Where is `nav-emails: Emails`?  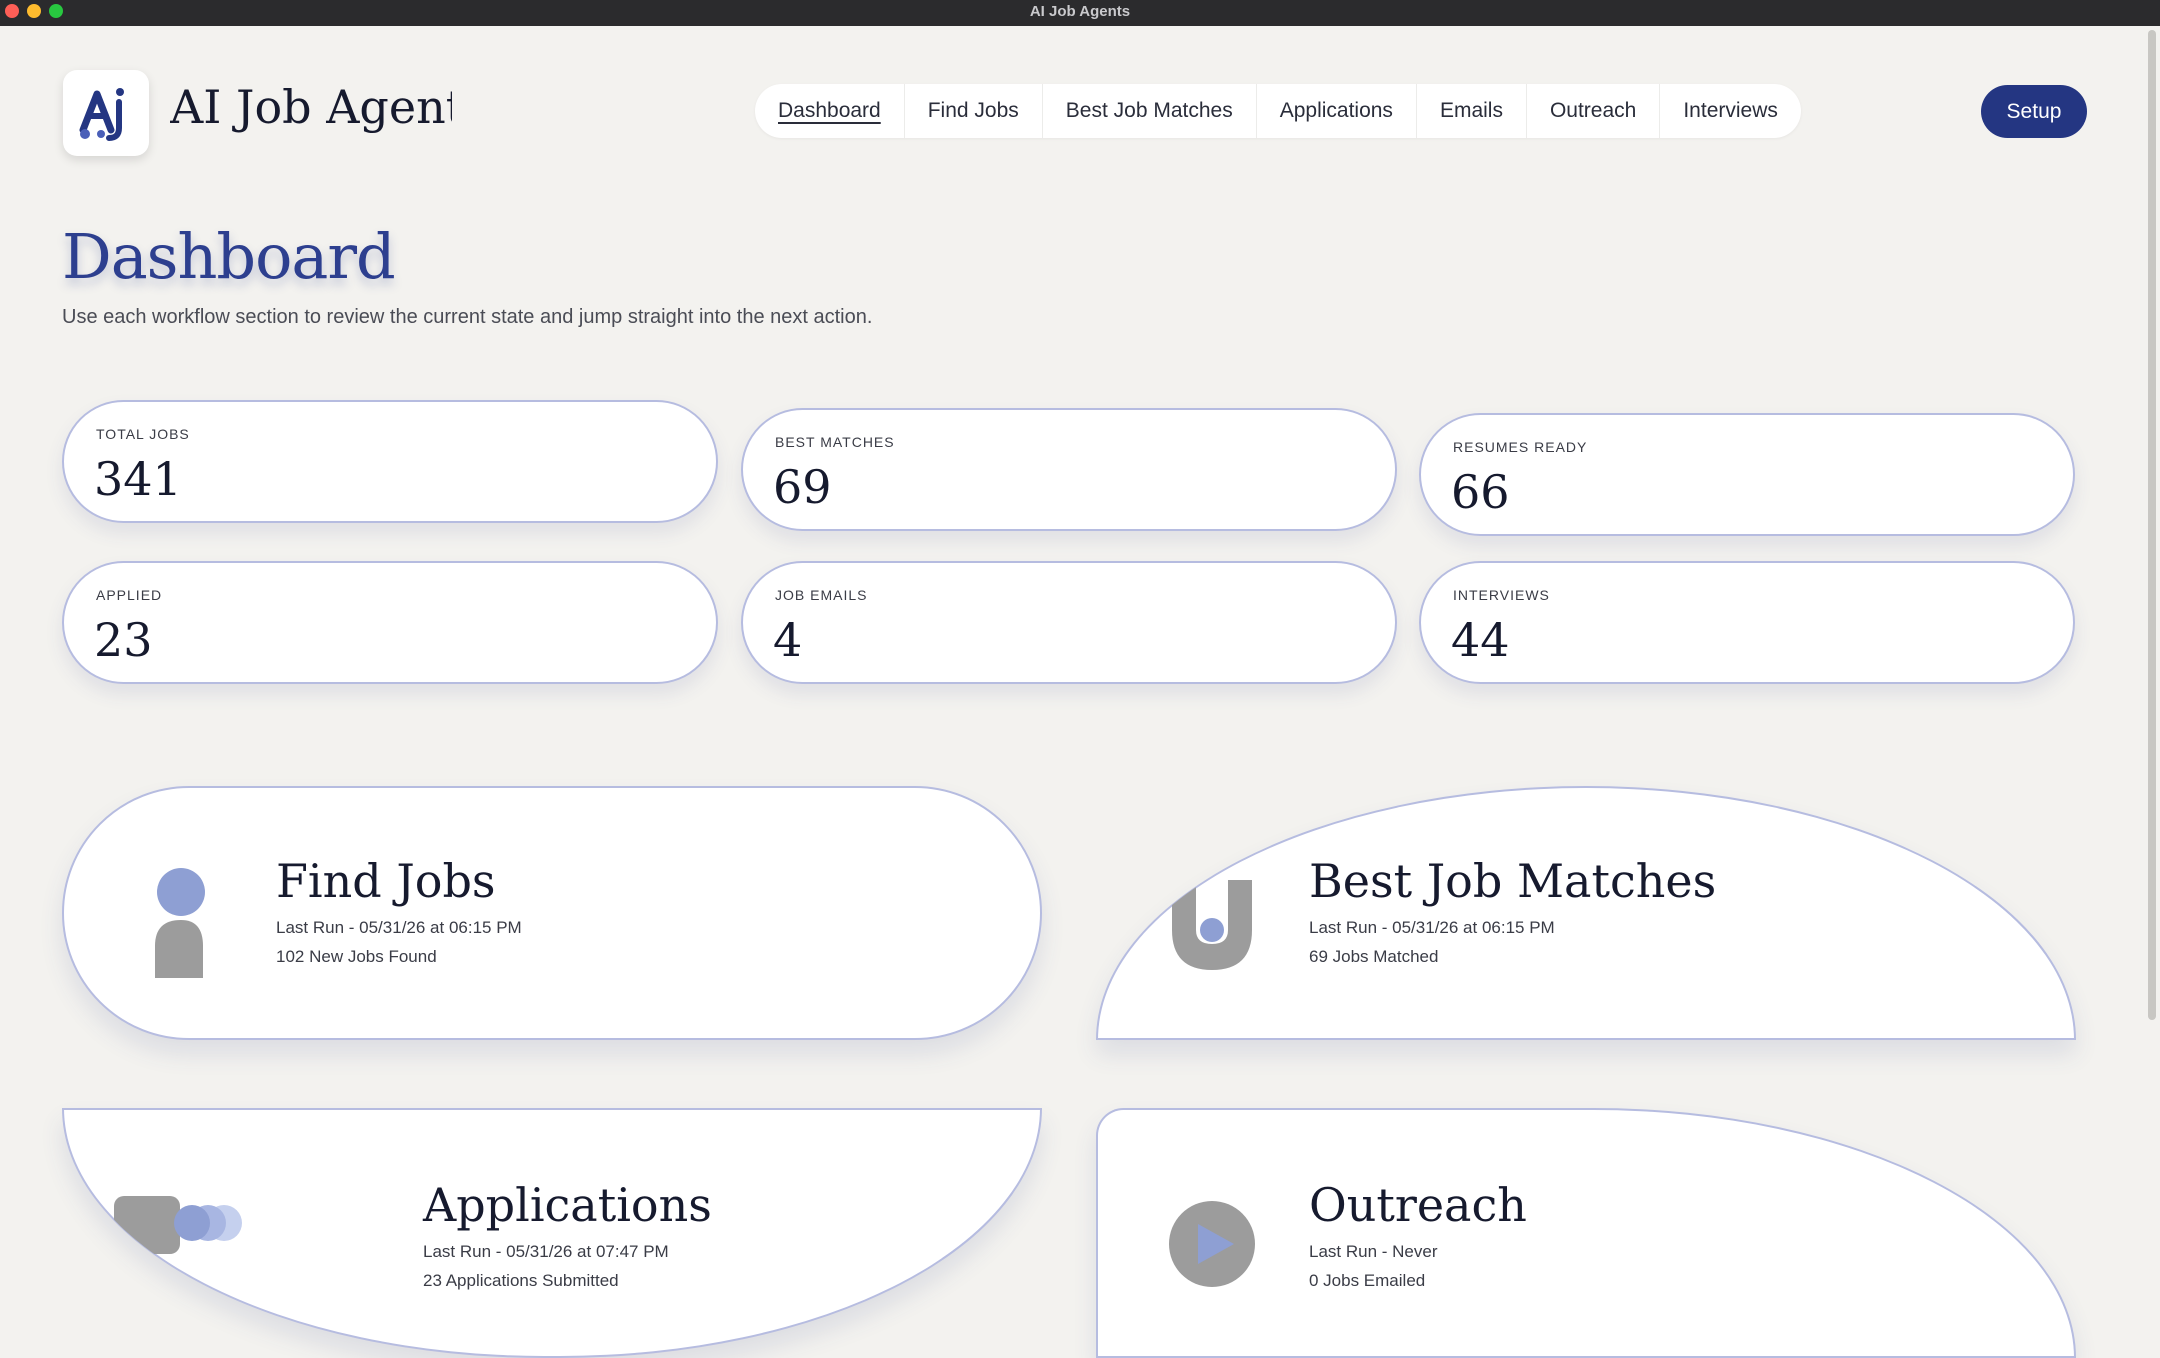
nav-emails: Emails is located at coordinates (1472, 111).